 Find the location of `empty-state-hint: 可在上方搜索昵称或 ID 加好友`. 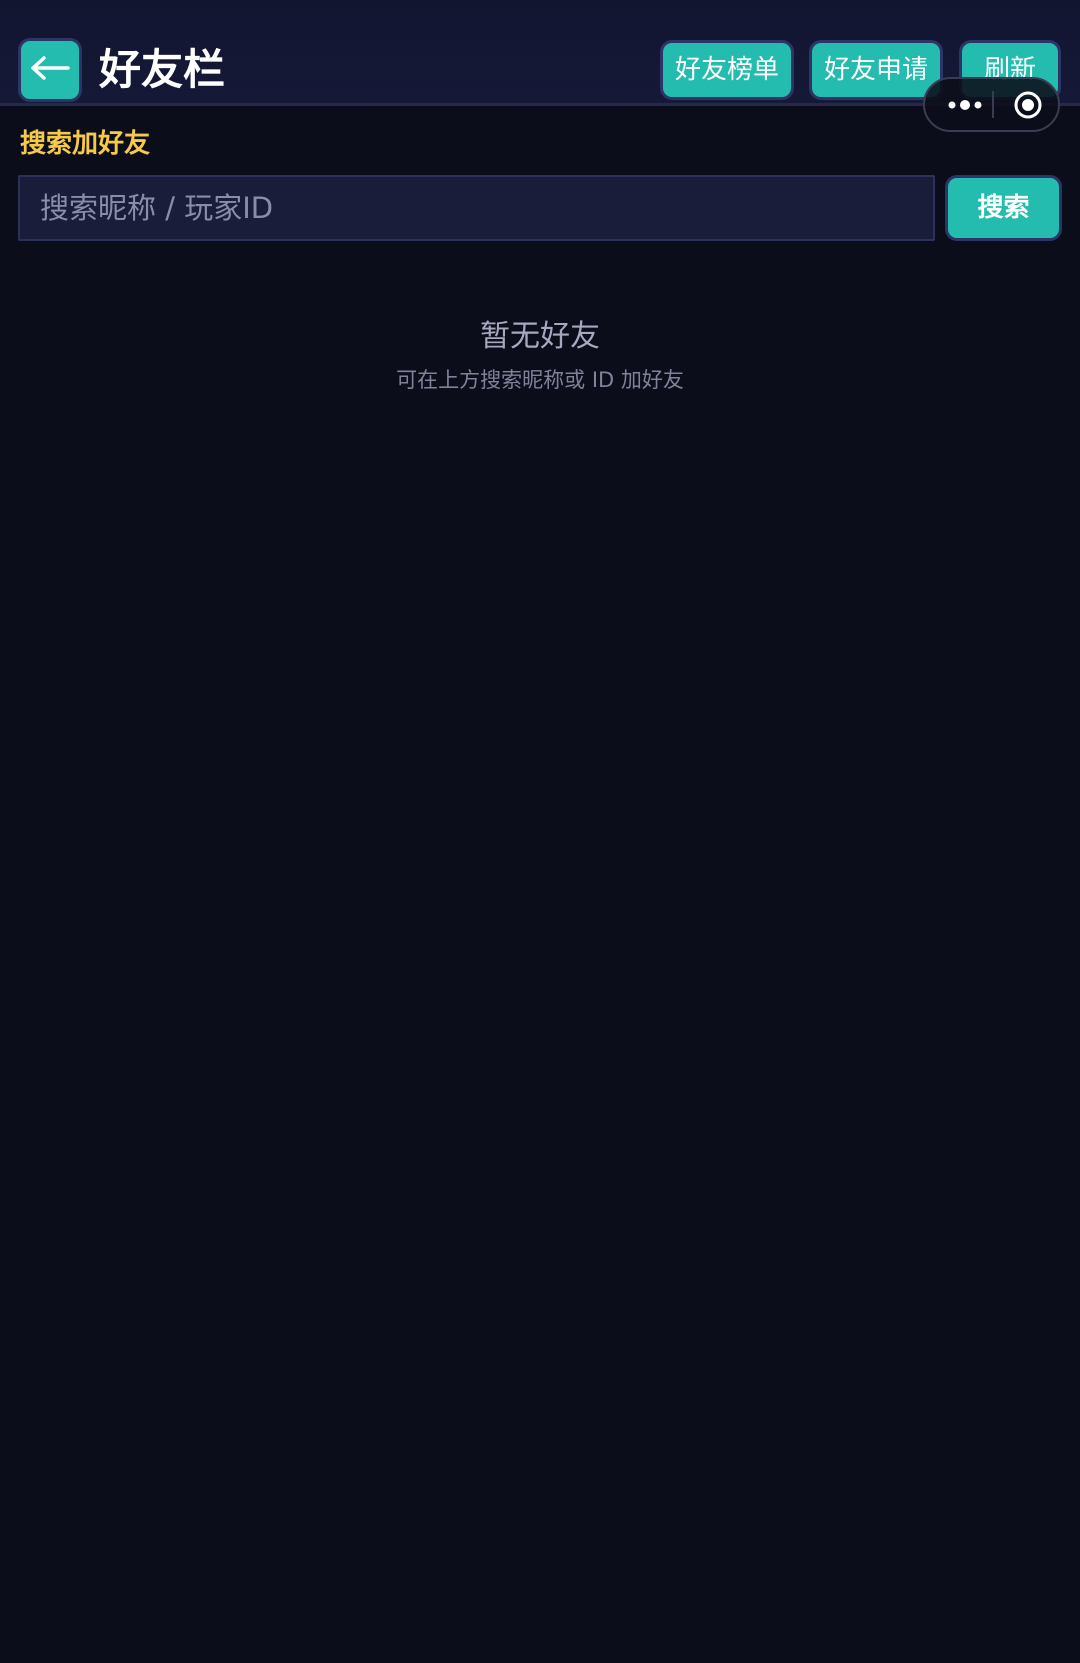

empty-state-hint: 可在上方搜索昵称或 ID 加好友 is located at coordinates (540, 380).